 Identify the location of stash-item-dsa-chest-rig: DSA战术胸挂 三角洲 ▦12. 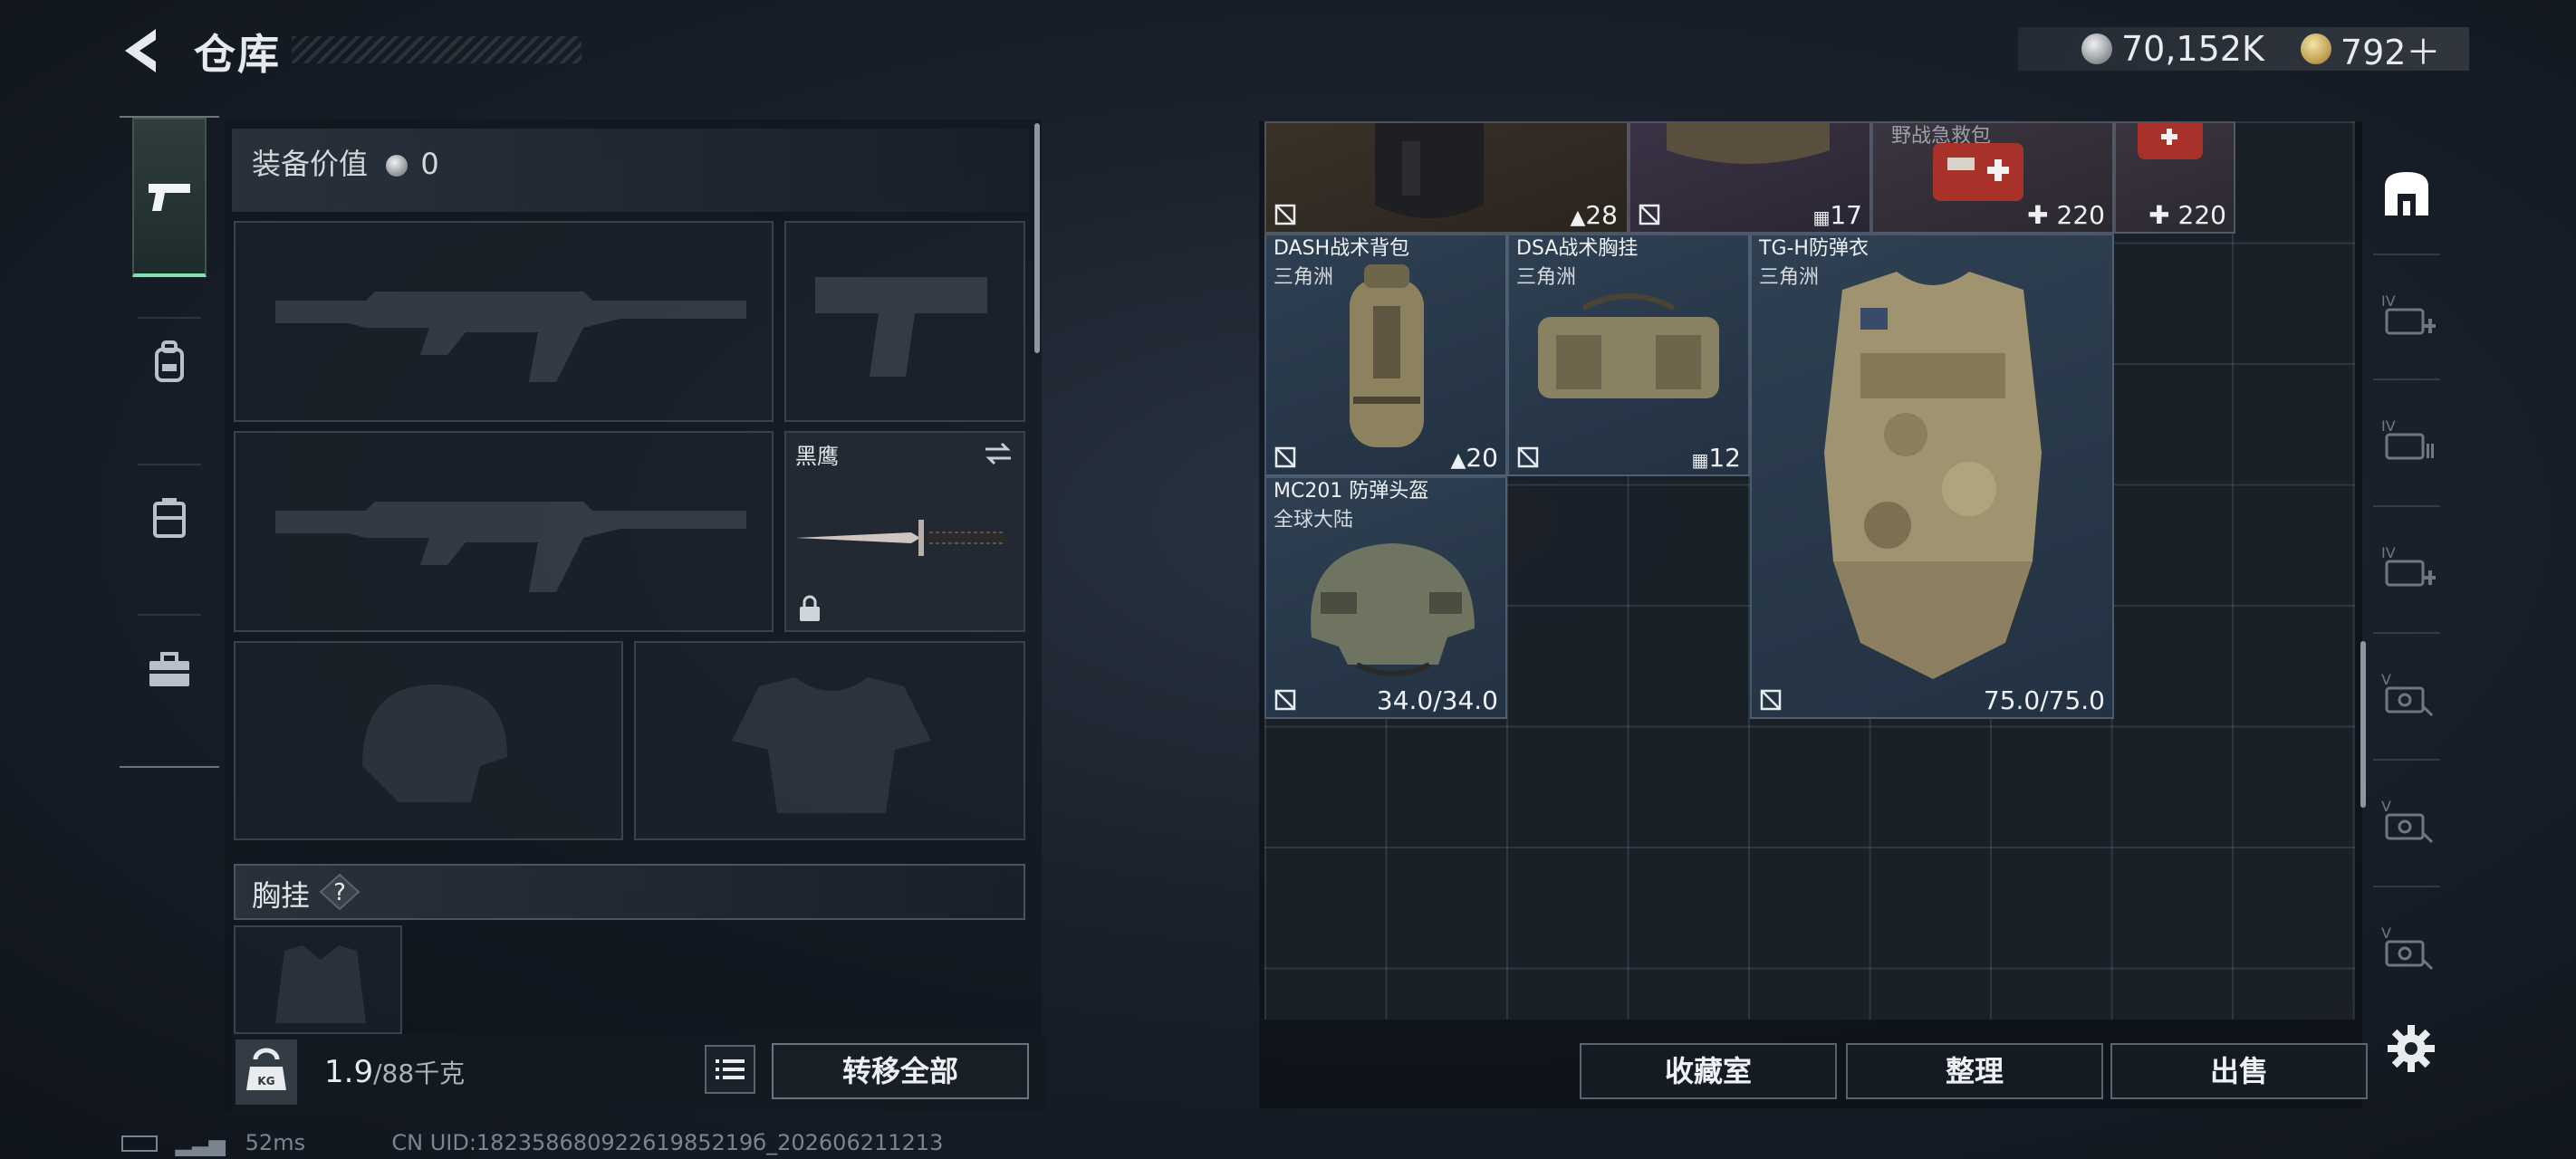
(1628, 355).